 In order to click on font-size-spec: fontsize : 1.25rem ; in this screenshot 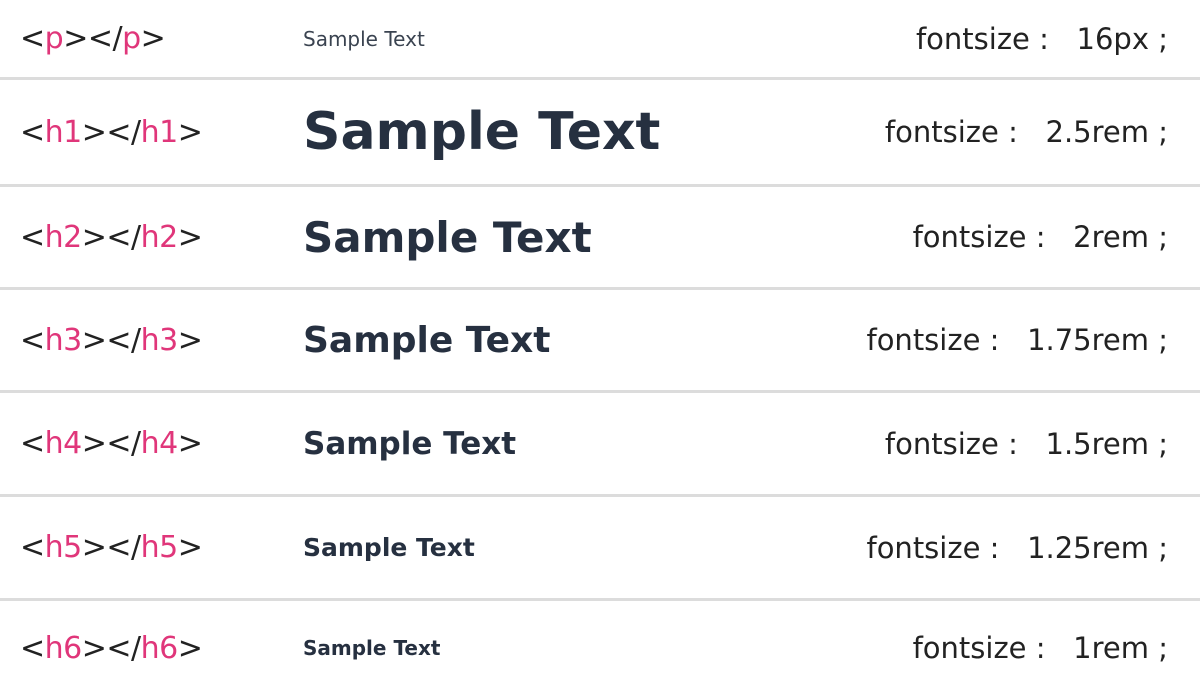, I will do `click(1017, 548)`.